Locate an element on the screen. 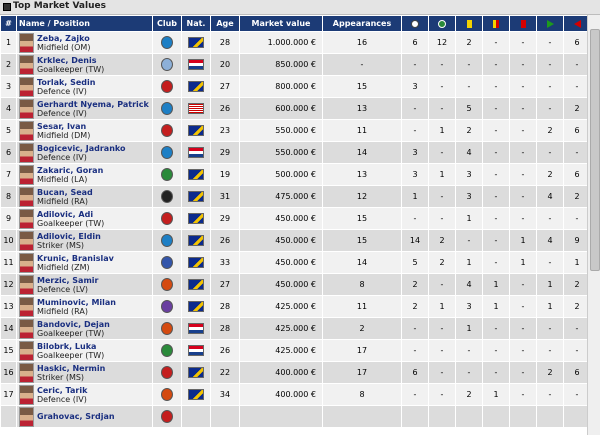 The width and height of the screenshot is (600, 435). vertical-scrollbar is located at coordinates (593, 225).